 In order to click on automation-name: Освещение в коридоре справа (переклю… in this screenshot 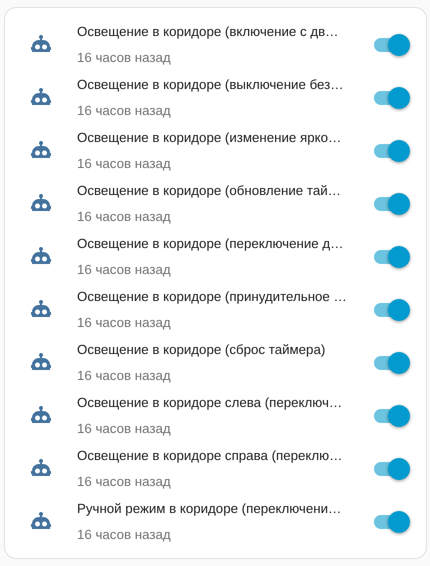, I will do `click(209, 455)`.